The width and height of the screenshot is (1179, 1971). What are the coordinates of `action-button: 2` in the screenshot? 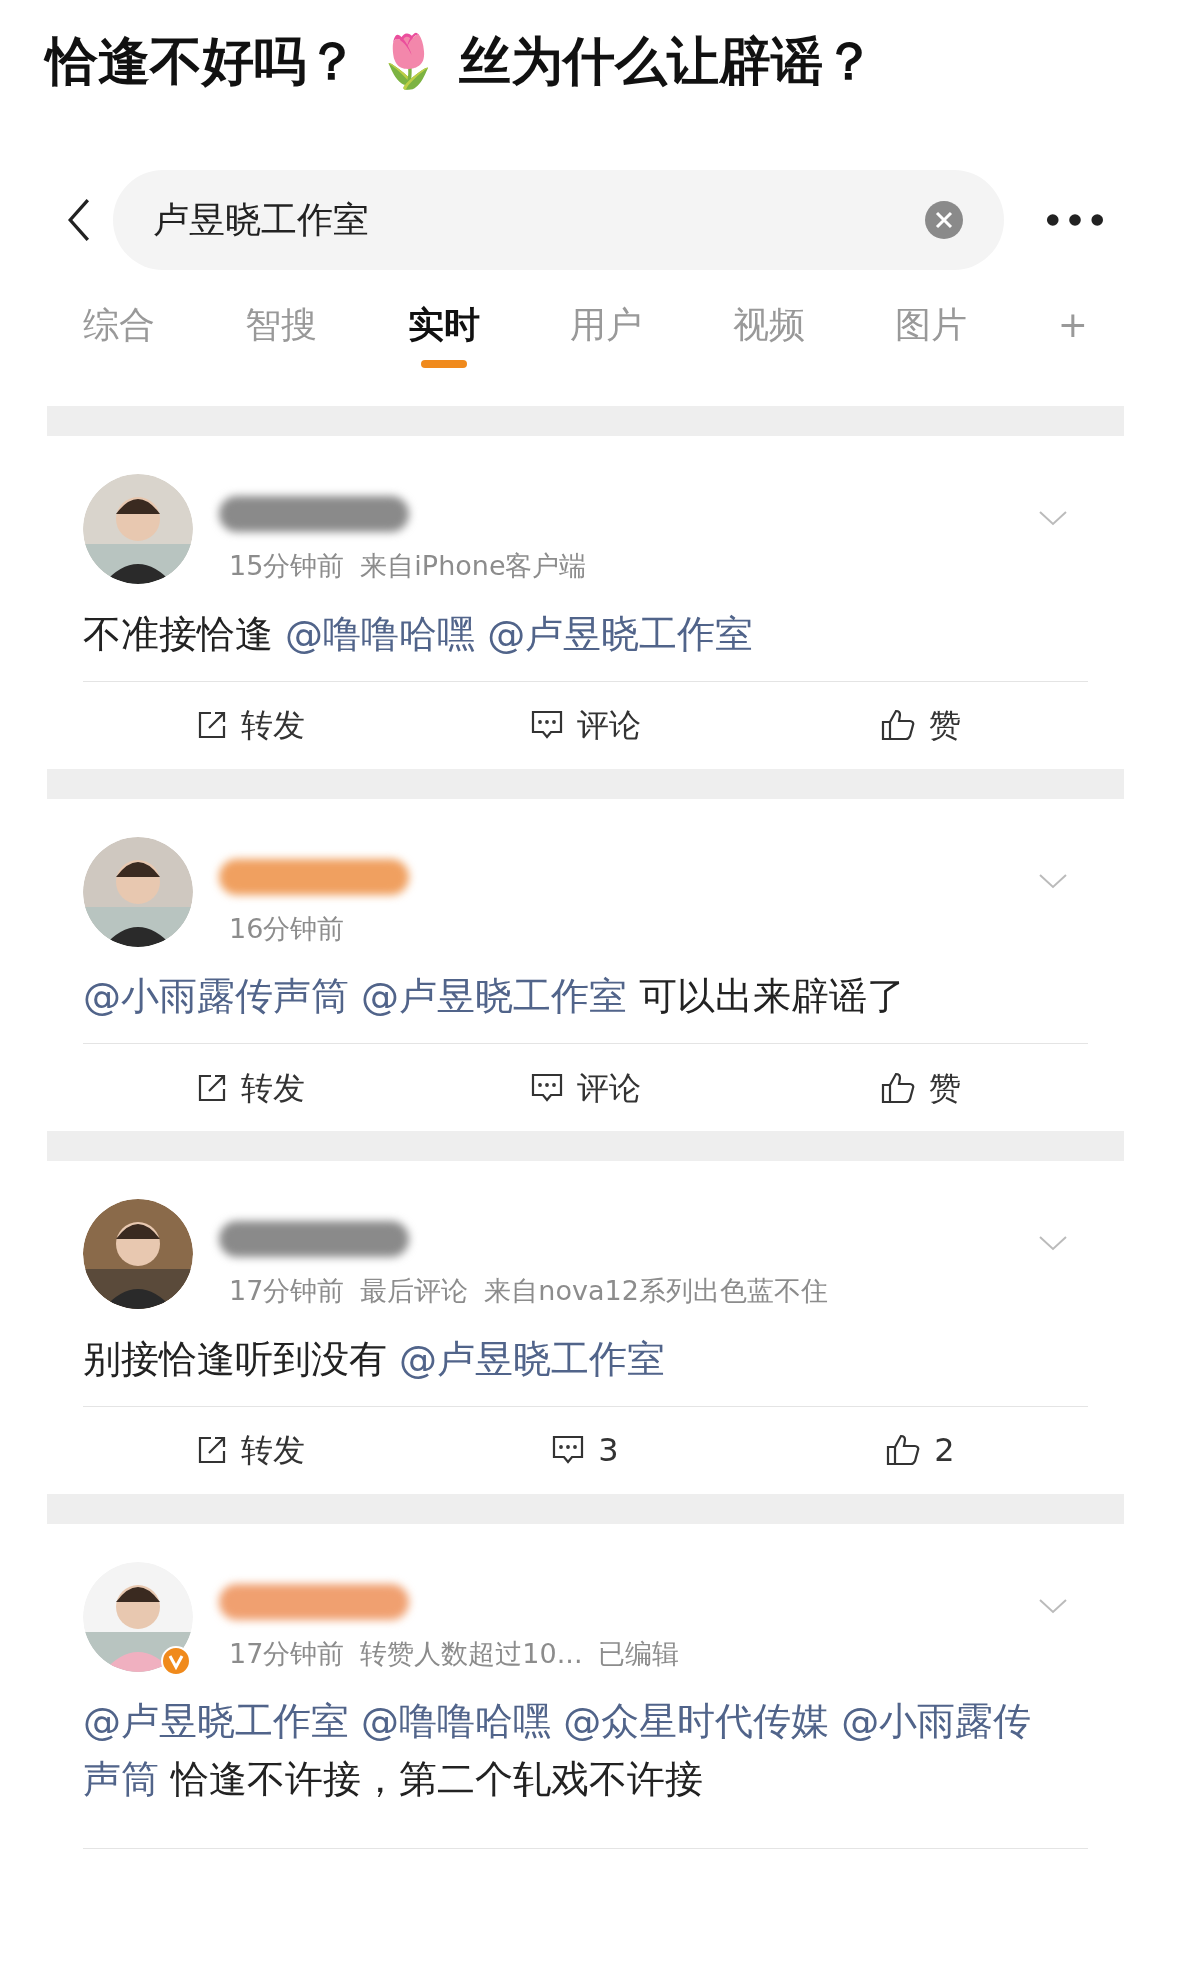 It's located at (920, 1450).